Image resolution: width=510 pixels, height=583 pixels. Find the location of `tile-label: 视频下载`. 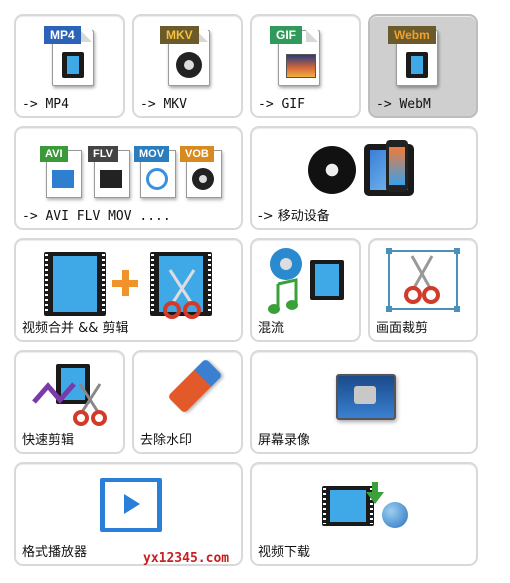

tile-label: 视频下载 is located at coordinates (284, 552).